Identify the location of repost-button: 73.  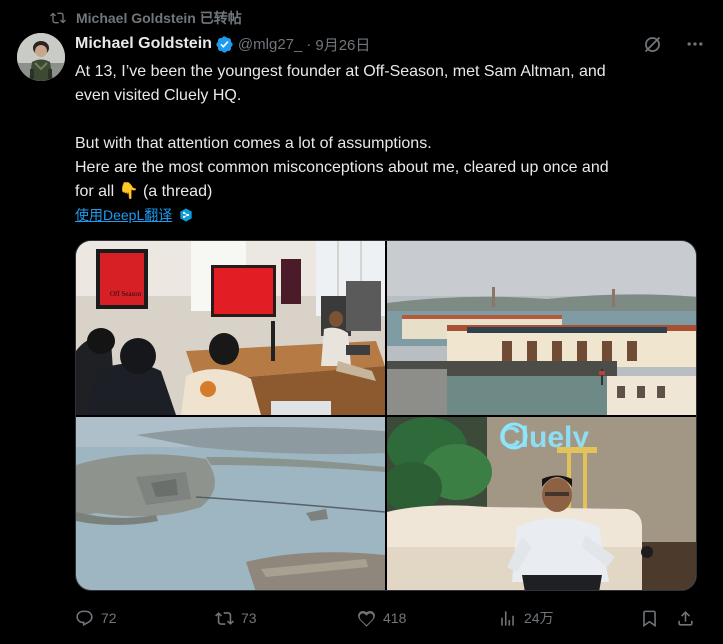
(236, 618).